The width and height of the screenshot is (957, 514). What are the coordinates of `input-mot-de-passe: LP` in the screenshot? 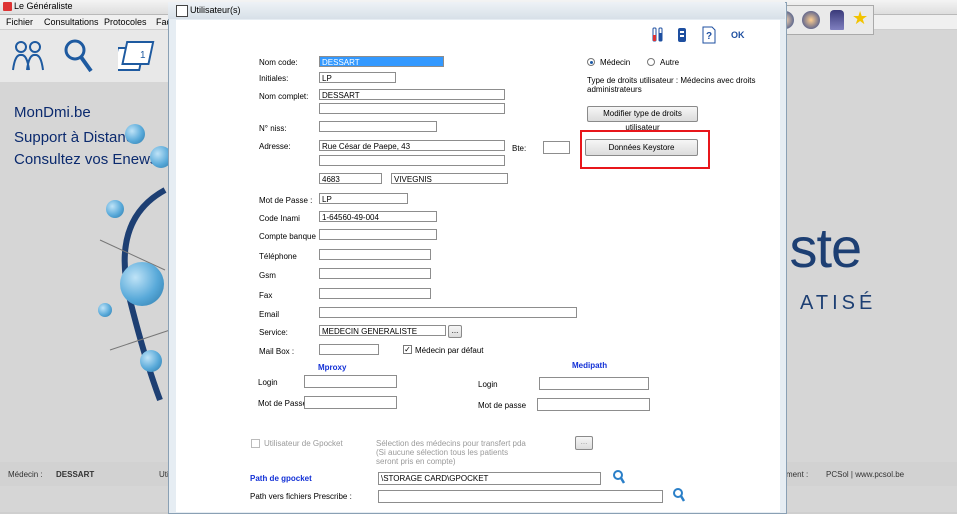 It's located at (363, 198).